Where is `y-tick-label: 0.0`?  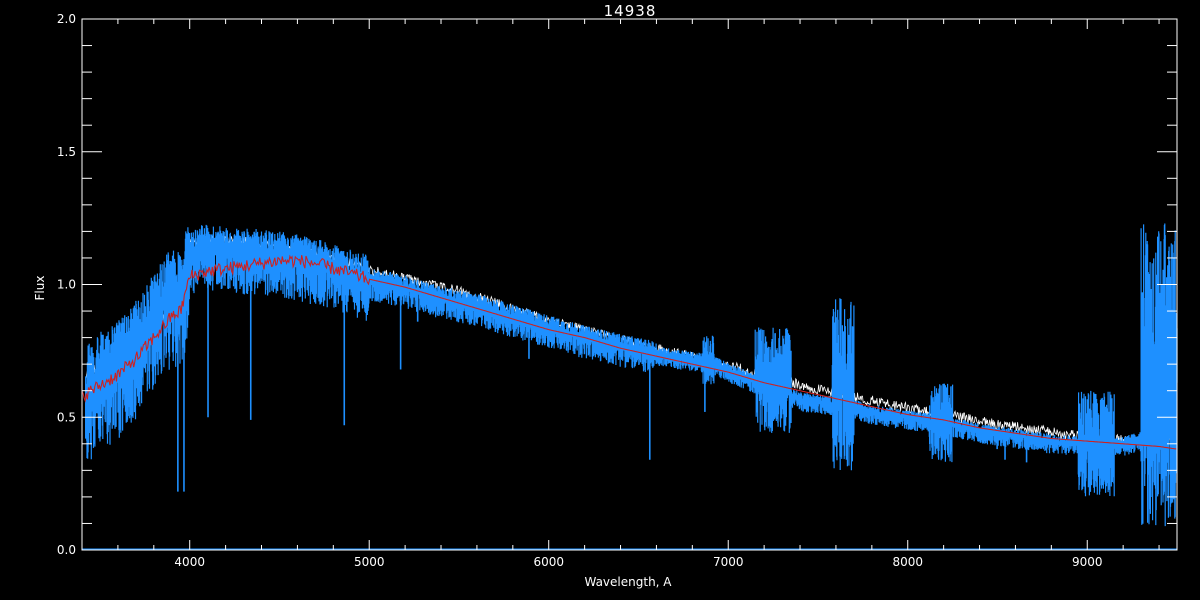 y-tick-label: 0.0 is located at coordinates (66, 550).